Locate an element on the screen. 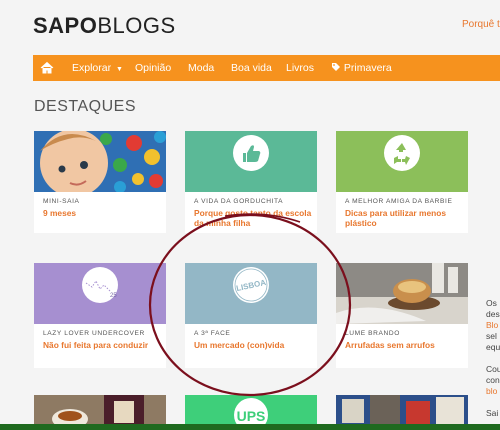  sidebar-text-line: Cou is located at coordinates (493, 369).